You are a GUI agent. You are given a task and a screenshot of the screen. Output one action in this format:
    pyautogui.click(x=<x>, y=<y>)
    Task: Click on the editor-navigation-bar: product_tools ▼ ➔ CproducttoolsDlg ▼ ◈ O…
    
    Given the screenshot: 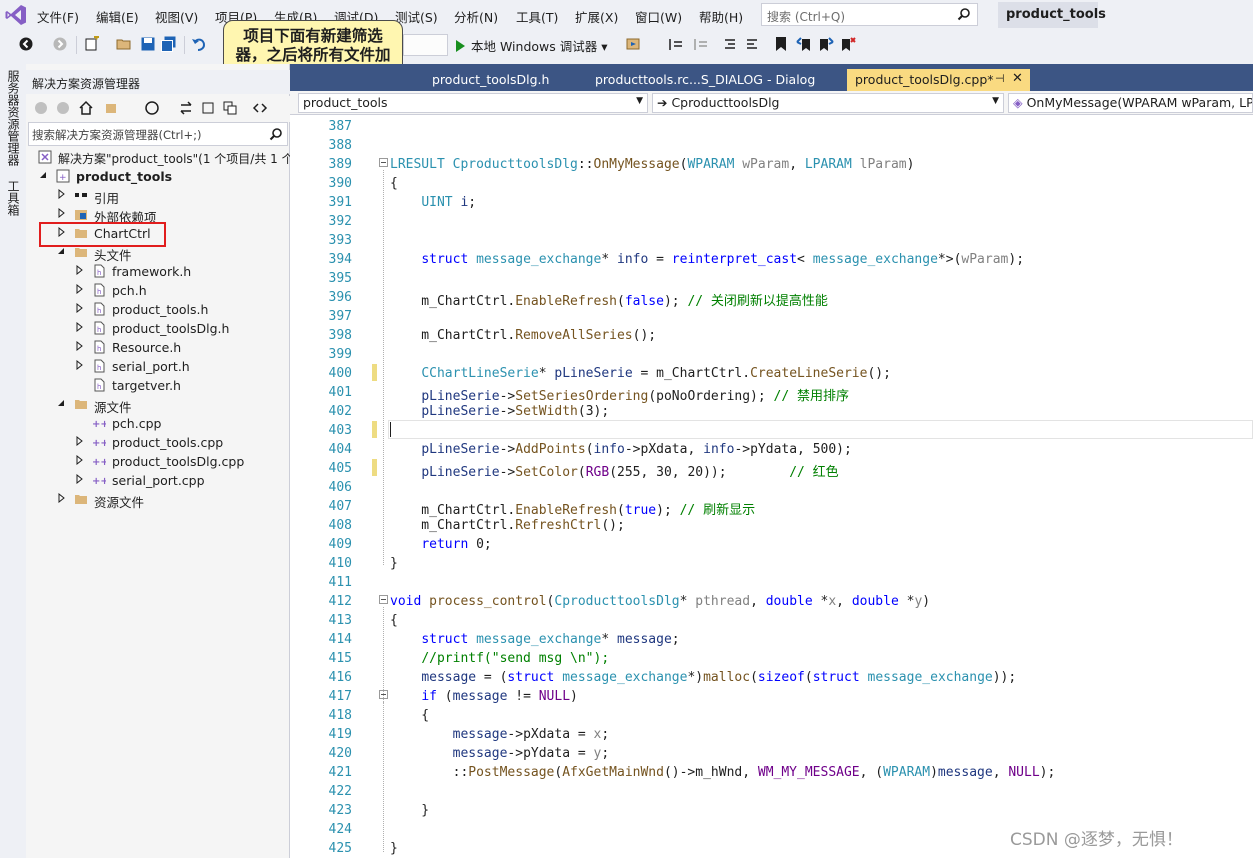 What is the action you would take?
    pyautogui.click(x=771, y=103)
    